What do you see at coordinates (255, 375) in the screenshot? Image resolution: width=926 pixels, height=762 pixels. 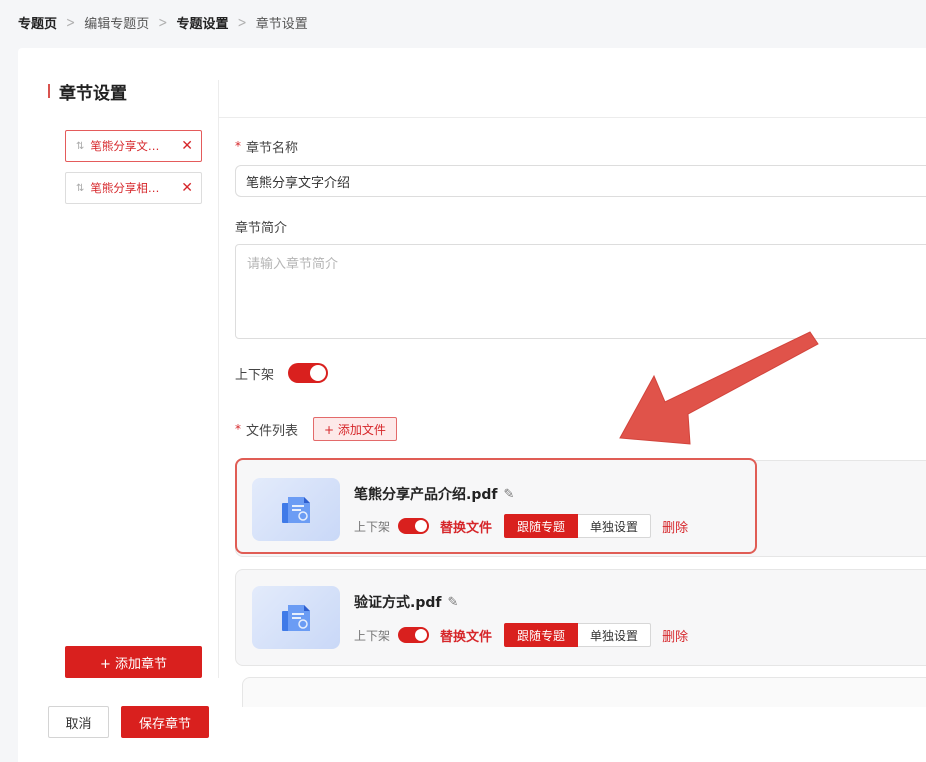 I see `shelf-label: 上下架` at bounding box center [255, 375].